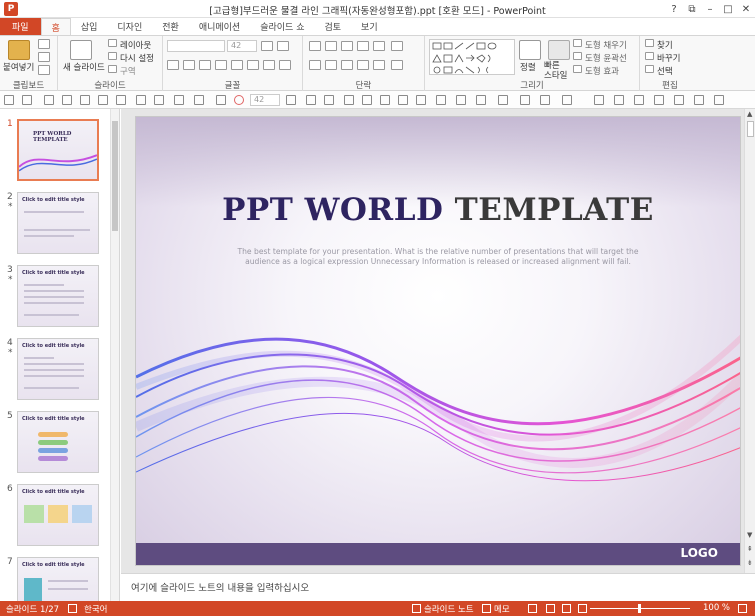 The height and width of the screenshot is (616, 755). Describe the element at coordinates (141, 100) in the screenshot. I see `table-icon` at that location.